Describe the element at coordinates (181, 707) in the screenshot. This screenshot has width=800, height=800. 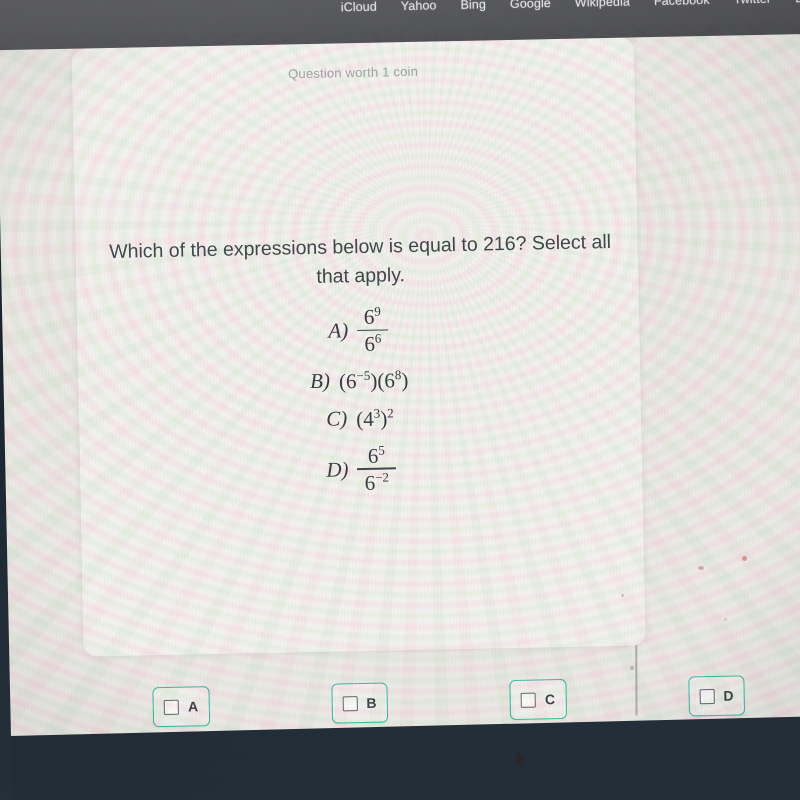
I see `answer-button-a: A` at that location.